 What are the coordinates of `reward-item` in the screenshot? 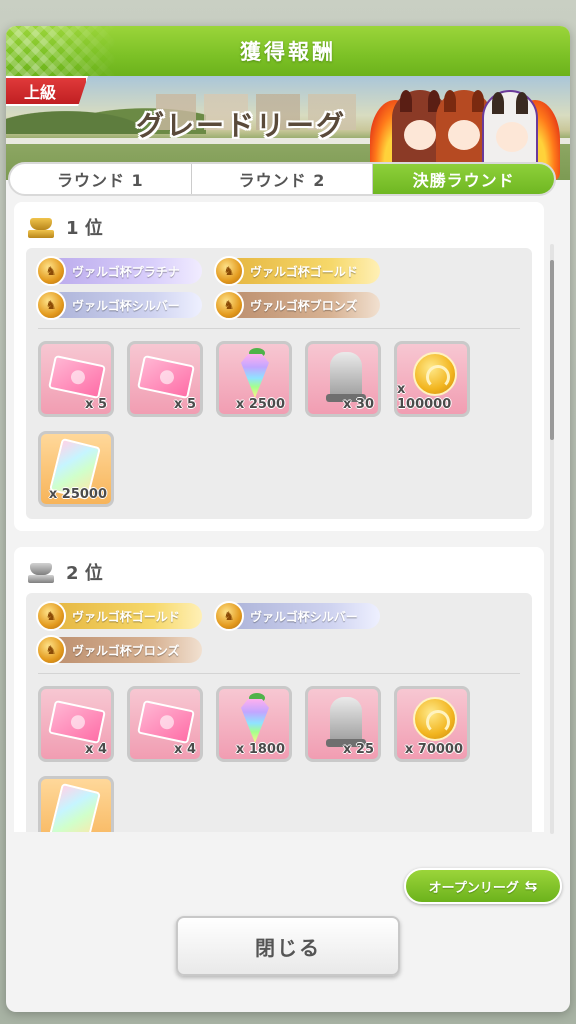 It's located at (76, 804).